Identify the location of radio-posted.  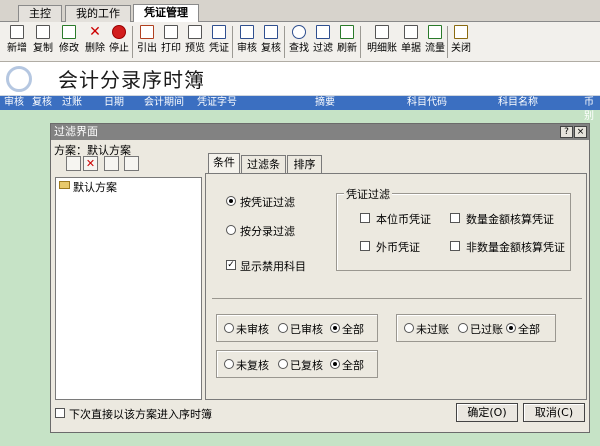
(463, 328).